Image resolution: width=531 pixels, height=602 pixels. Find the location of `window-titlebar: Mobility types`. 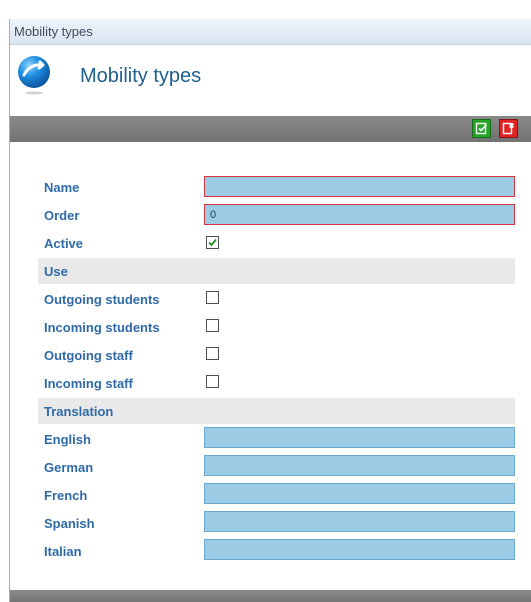

window-titlebar: Mobility types is located at coordinates (270, 32).